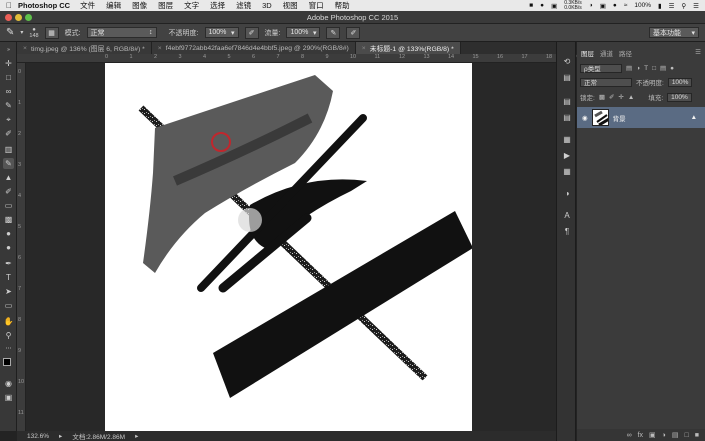 This screenshot has height=441, width=705. What do you see at coordinates (640, 435) in the screenshot?
I see `fx-icon: fx` at bounding box center [640, 435].